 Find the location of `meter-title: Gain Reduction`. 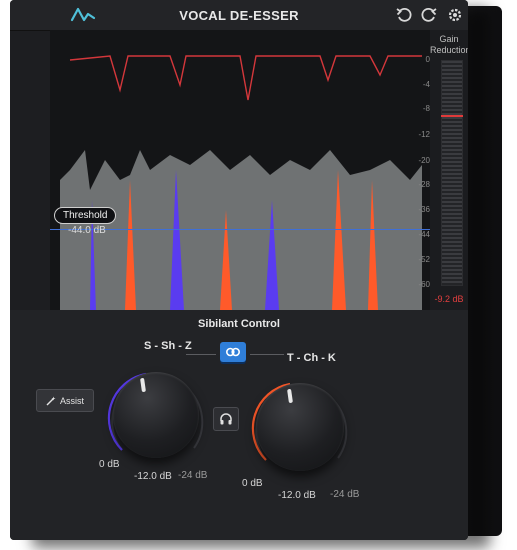

meter-title: Gain Reduction is located at coordinates (449, 44).